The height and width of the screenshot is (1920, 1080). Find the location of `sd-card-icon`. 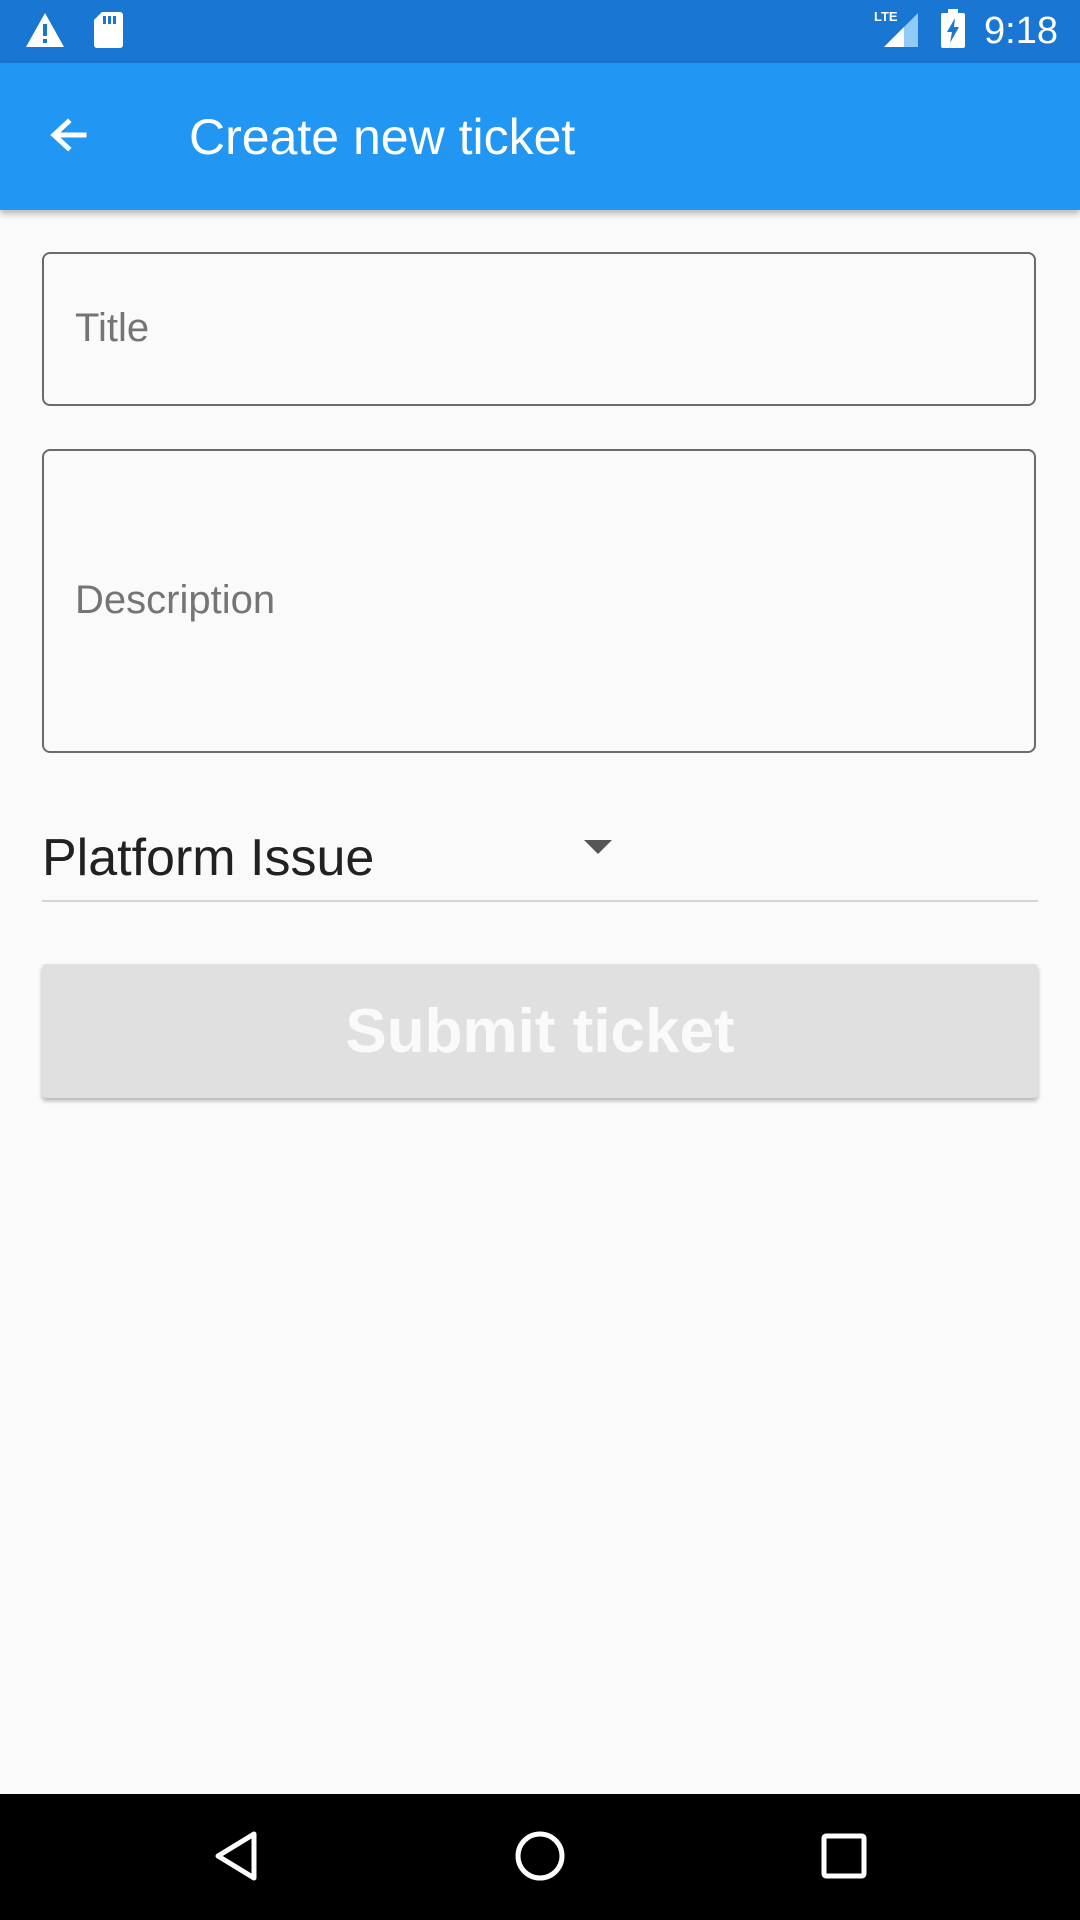

sd-card-icon is located at coordinates (108, 32).